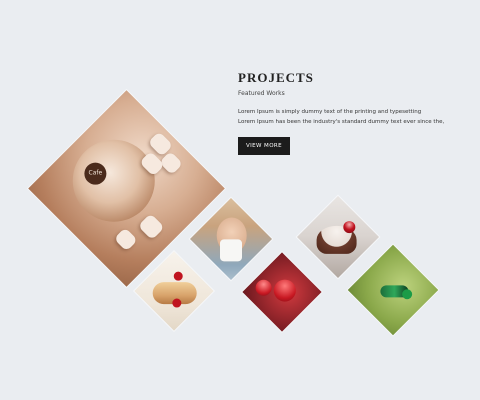 The width and height of the screenshot is (480, 400). What do you see at coordinates (231, 250) in the screenshot?
I see `cup-image` at bounding box center [231, 250].